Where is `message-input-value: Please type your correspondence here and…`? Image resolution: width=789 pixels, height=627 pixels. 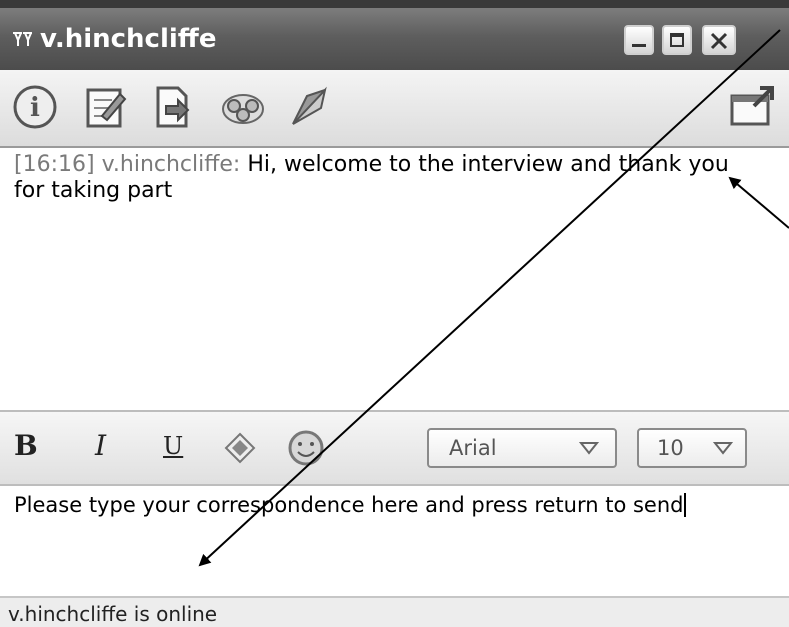
message-input-value: Please type your correspondence here and… is located at coordinates (349, 505).